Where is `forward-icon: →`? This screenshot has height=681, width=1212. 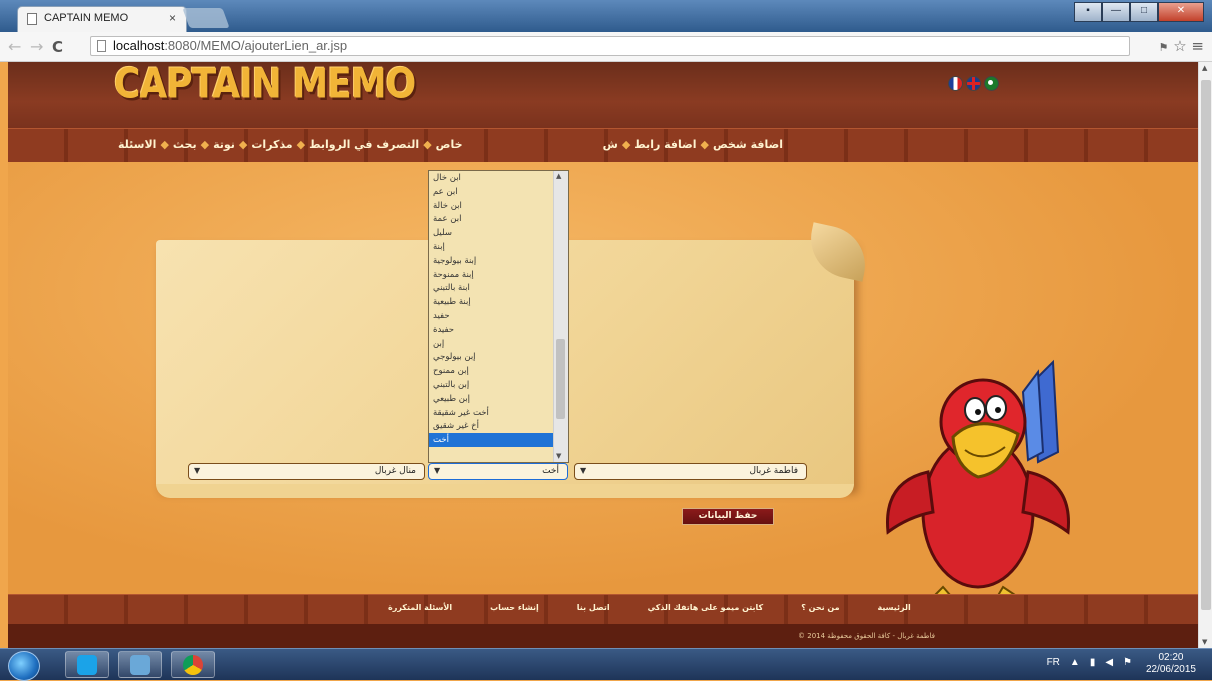 forward-icon: → is located at coordinates (36, 46).